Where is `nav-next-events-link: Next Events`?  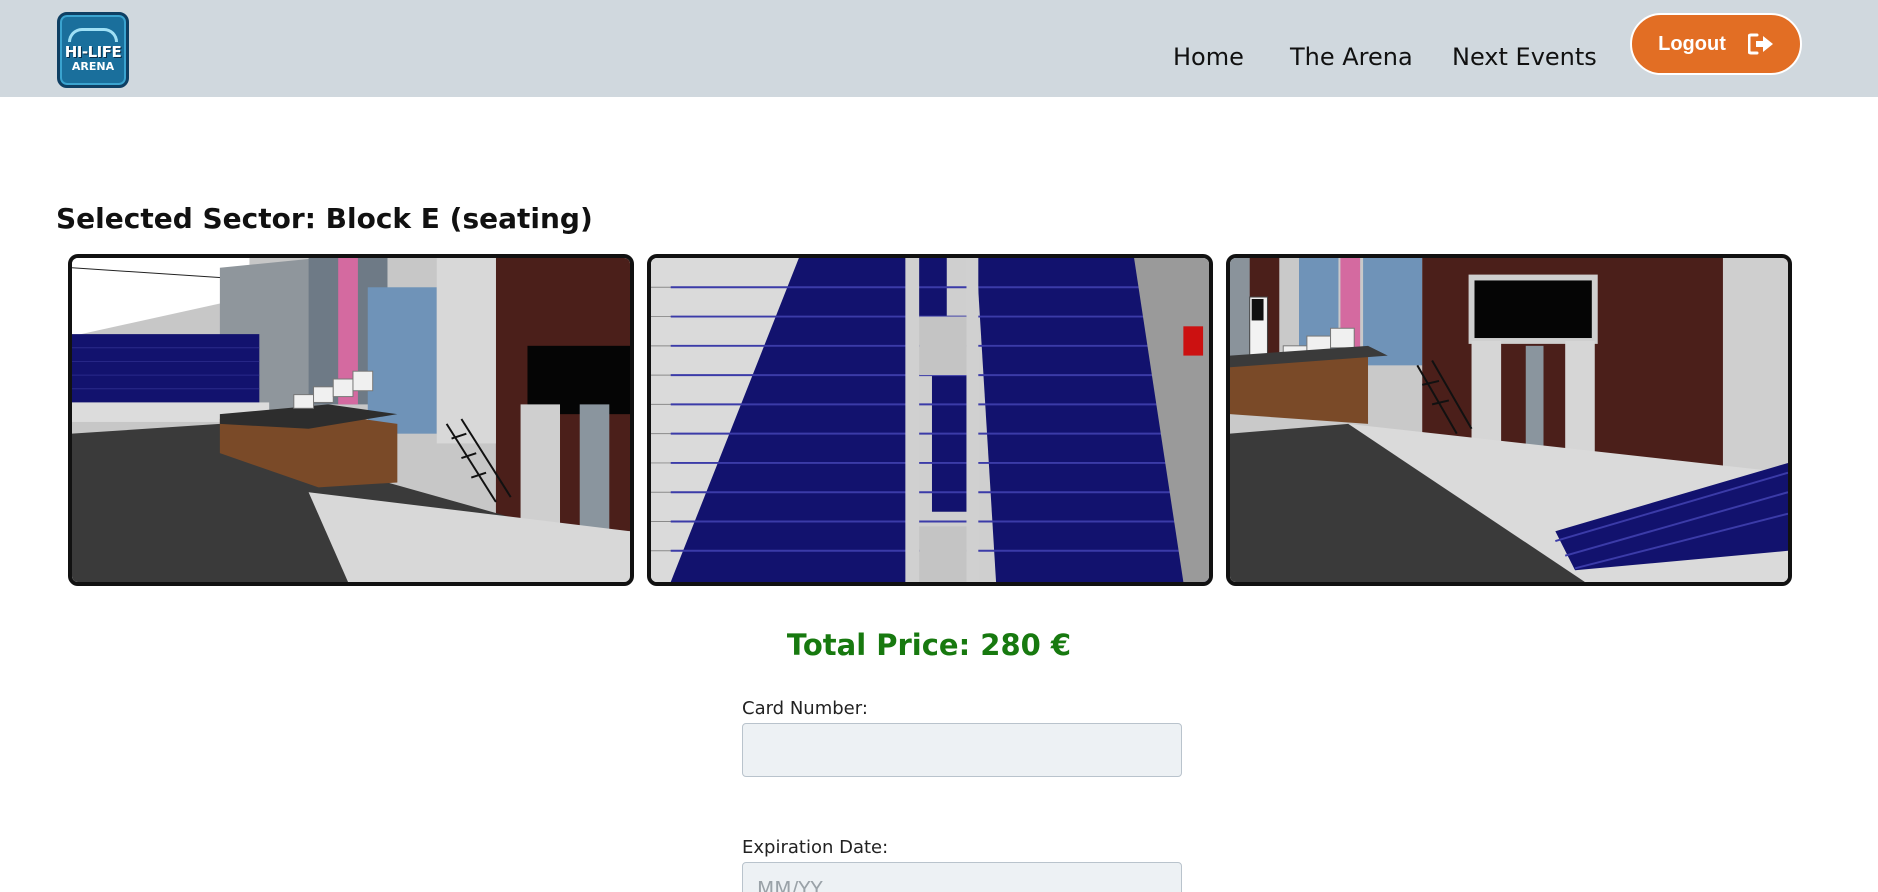
nav-next-events-link: Next Events is located at coordinates (1524, 57).